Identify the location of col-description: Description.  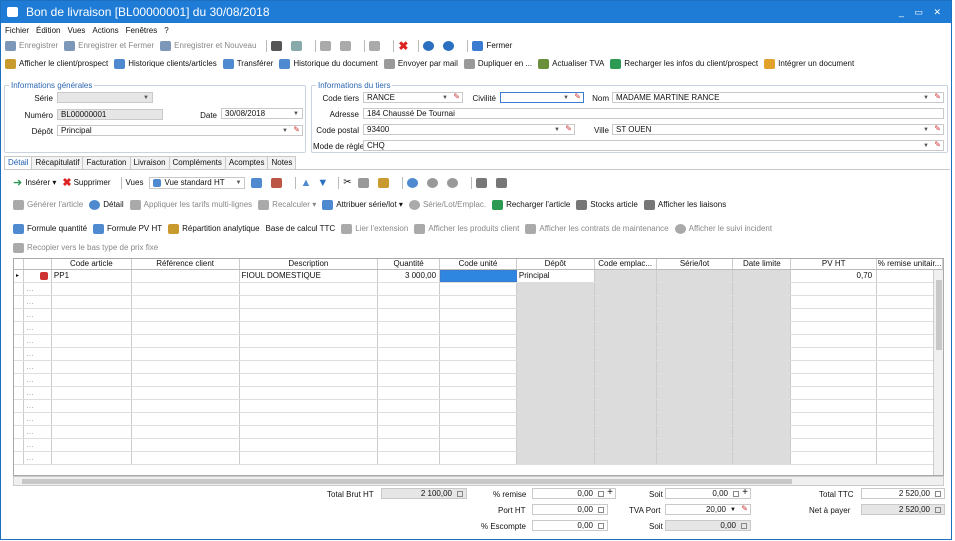
(309, 264).